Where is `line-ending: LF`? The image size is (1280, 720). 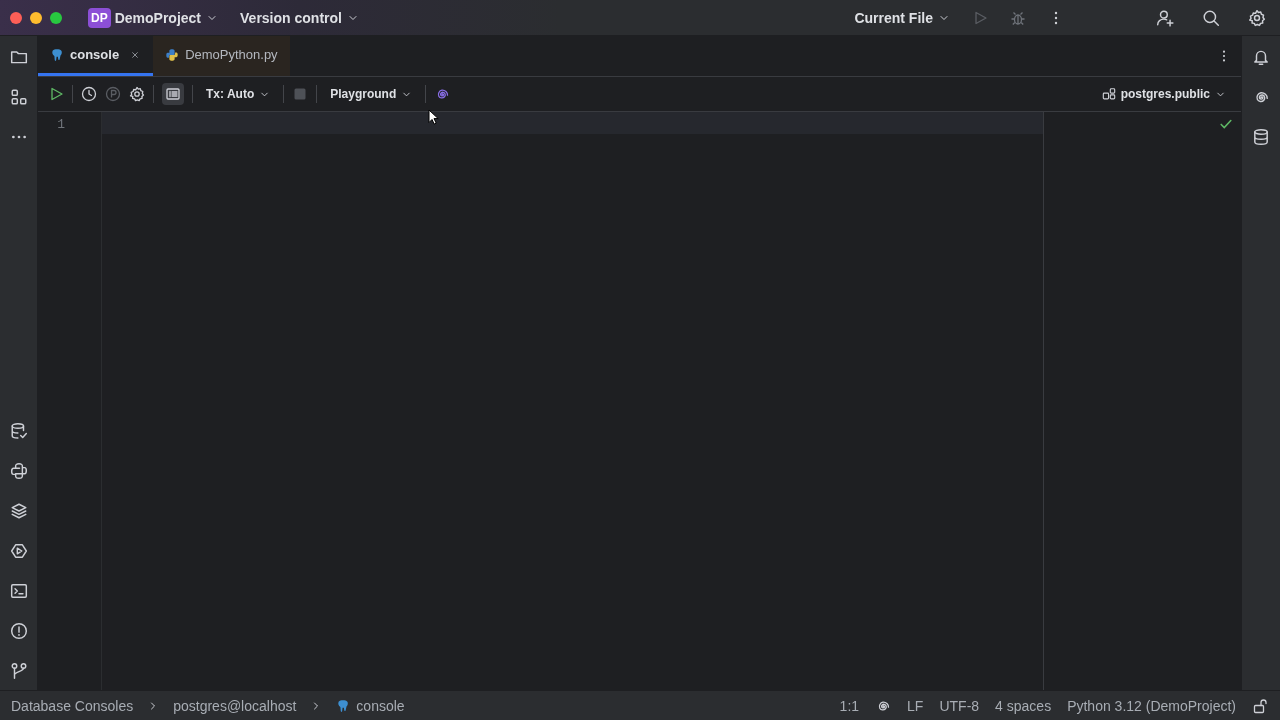
line-ending: LF is located at coordinates (915, 705).